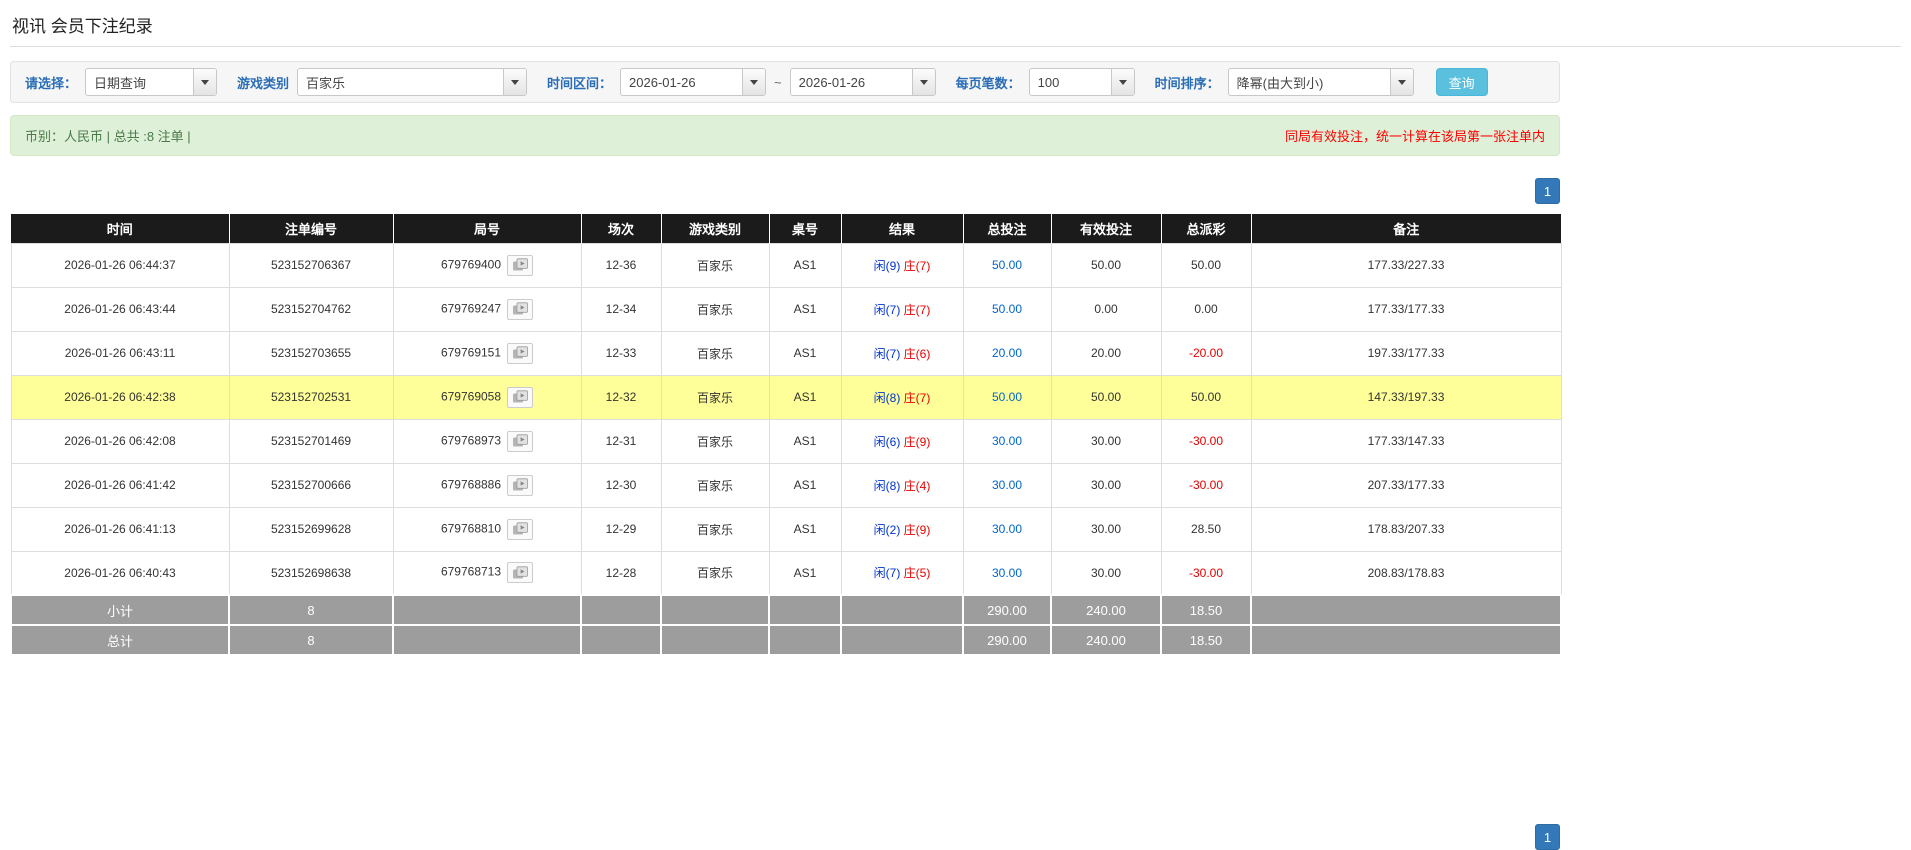  I want to click on payout-value: -30.00, so click(1206, 572).